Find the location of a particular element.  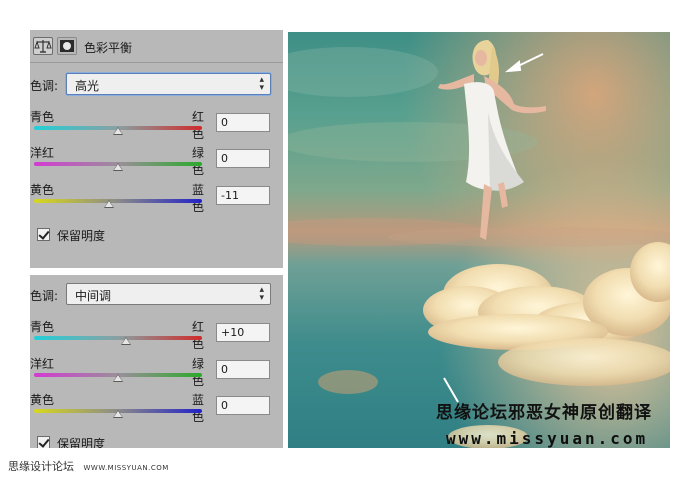

slider-value-input: -11 is located at coordinates (243, 195).